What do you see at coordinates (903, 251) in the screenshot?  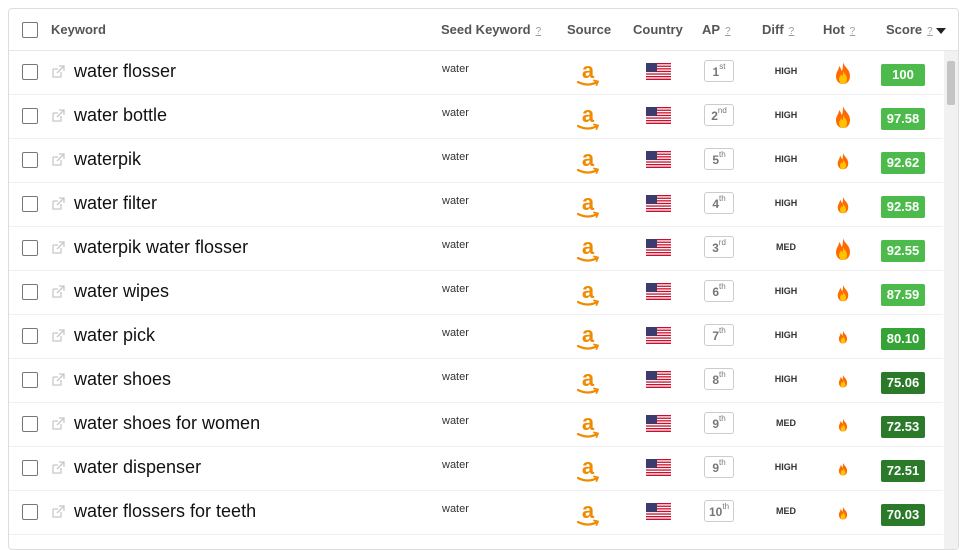 I see `score-badge: 92.55` at bounding box center [903, 251].